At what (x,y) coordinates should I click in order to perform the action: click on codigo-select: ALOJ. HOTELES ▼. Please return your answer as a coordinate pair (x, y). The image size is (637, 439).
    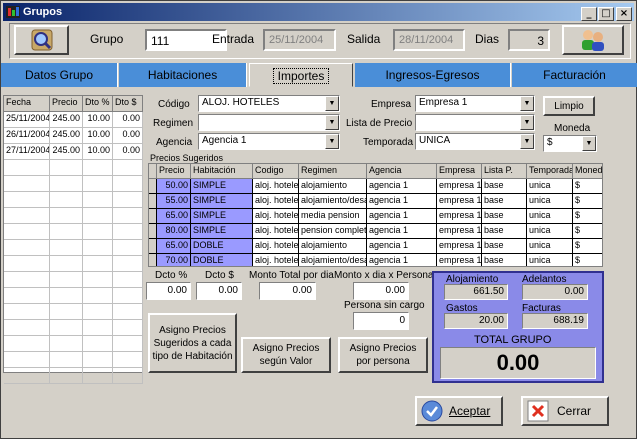
    Looking at the image, I should click on (269, 103).